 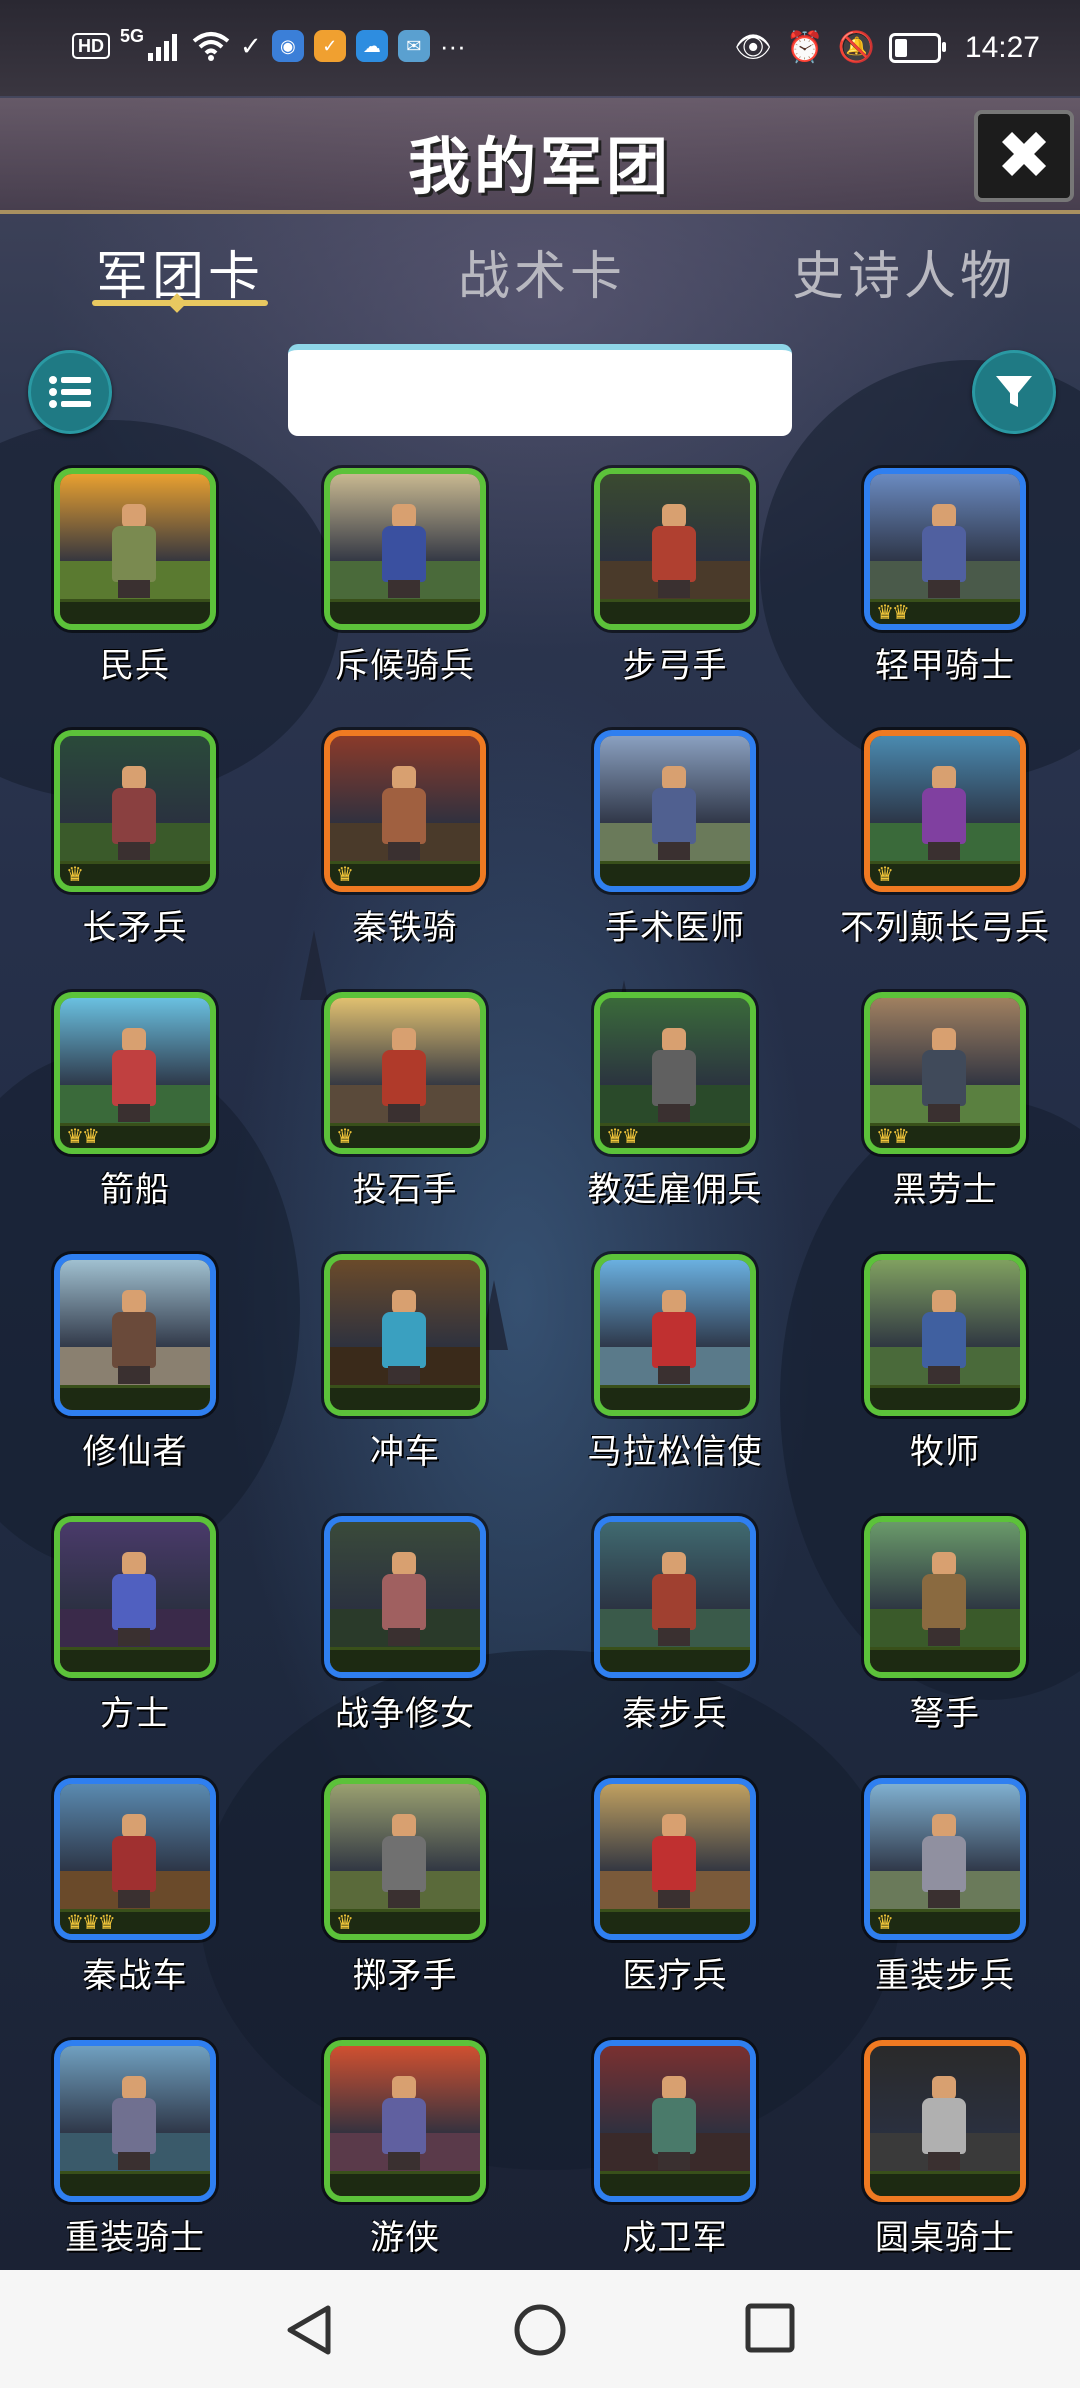 I want to click on unit-card: 手术医师, so click(x=675, y=861).